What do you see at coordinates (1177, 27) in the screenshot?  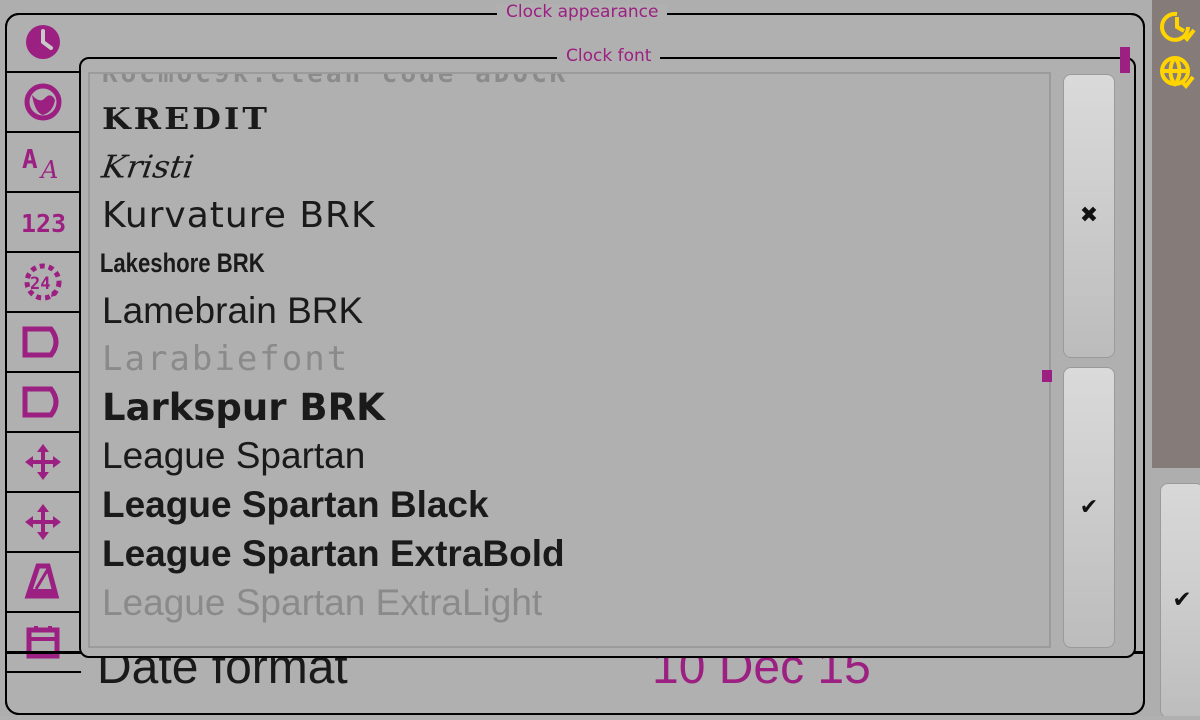 I see `clock-check-icon` at bounding box center [1177, 27].